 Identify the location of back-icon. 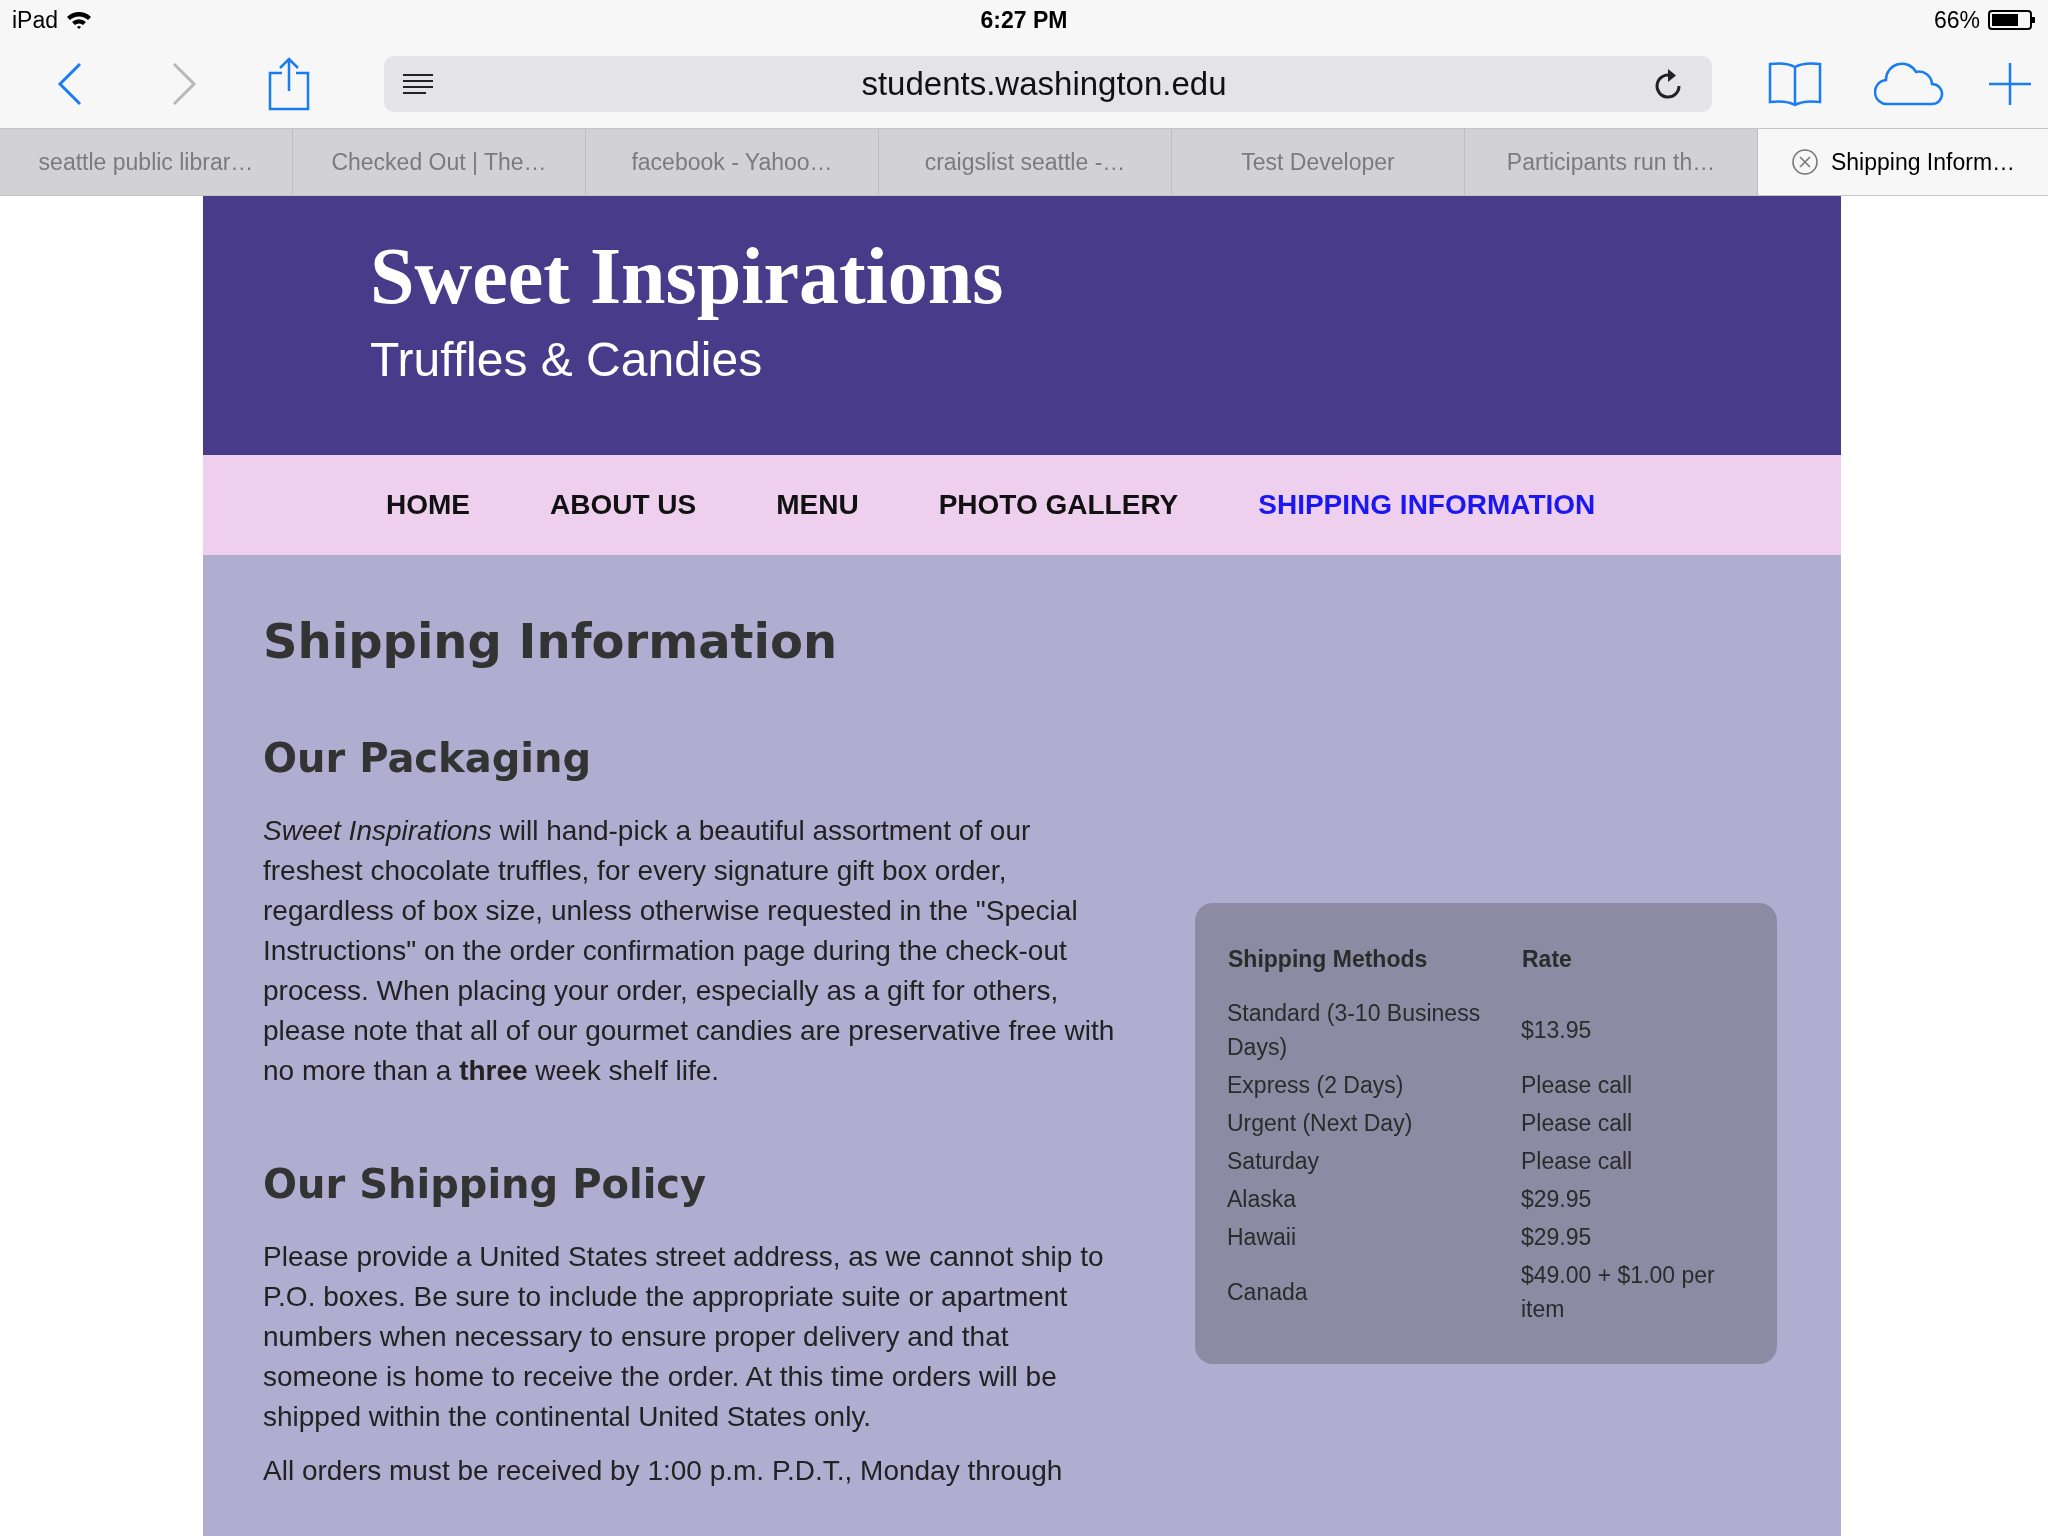
(70, 84).